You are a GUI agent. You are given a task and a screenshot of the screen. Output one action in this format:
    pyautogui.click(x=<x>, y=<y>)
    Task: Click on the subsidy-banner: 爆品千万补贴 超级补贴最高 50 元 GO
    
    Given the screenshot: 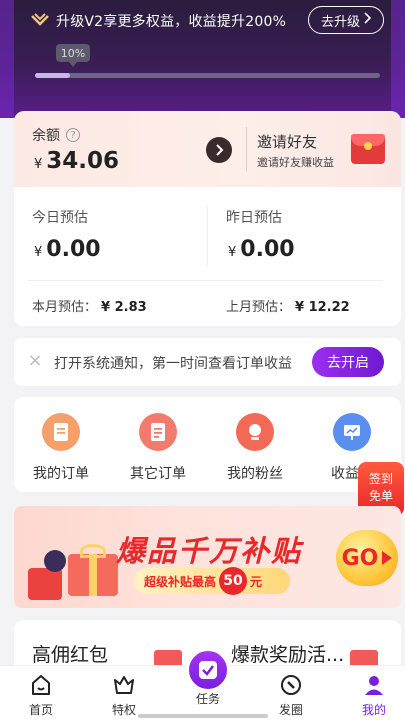 What is the action you would take?
    pyautogui.click(x=207, y=557)
    